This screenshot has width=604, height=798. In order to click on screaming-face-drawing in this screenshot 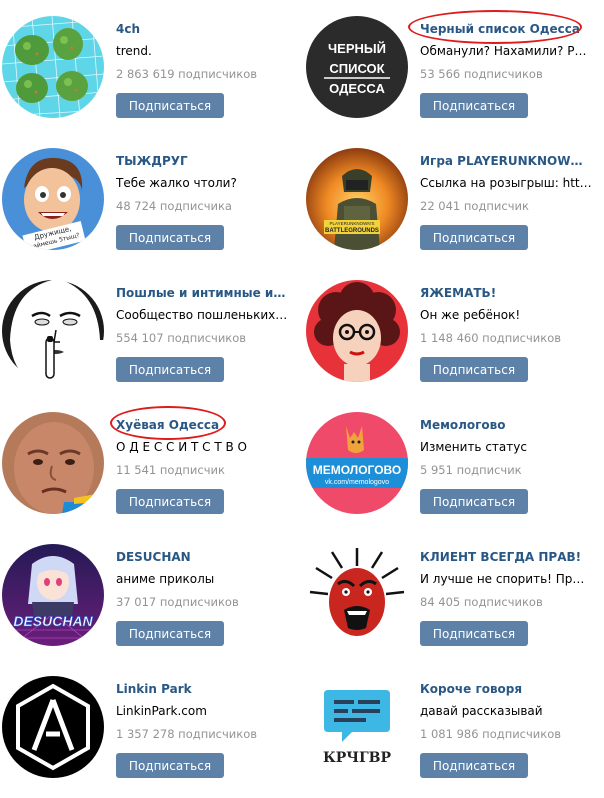, I will do `click(357, 595)`.